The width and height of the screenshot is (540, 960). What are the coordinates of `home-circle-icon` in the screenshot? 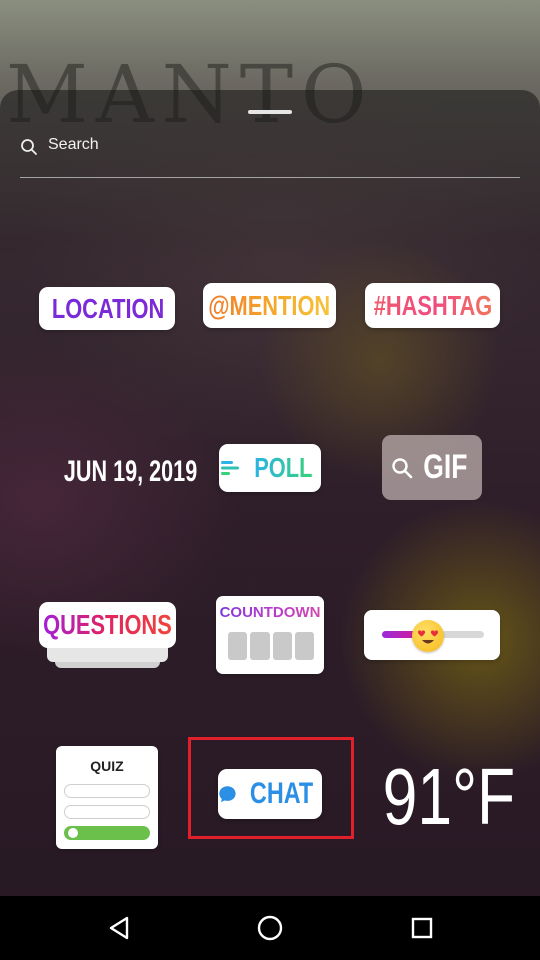 It's located at (270, 928).